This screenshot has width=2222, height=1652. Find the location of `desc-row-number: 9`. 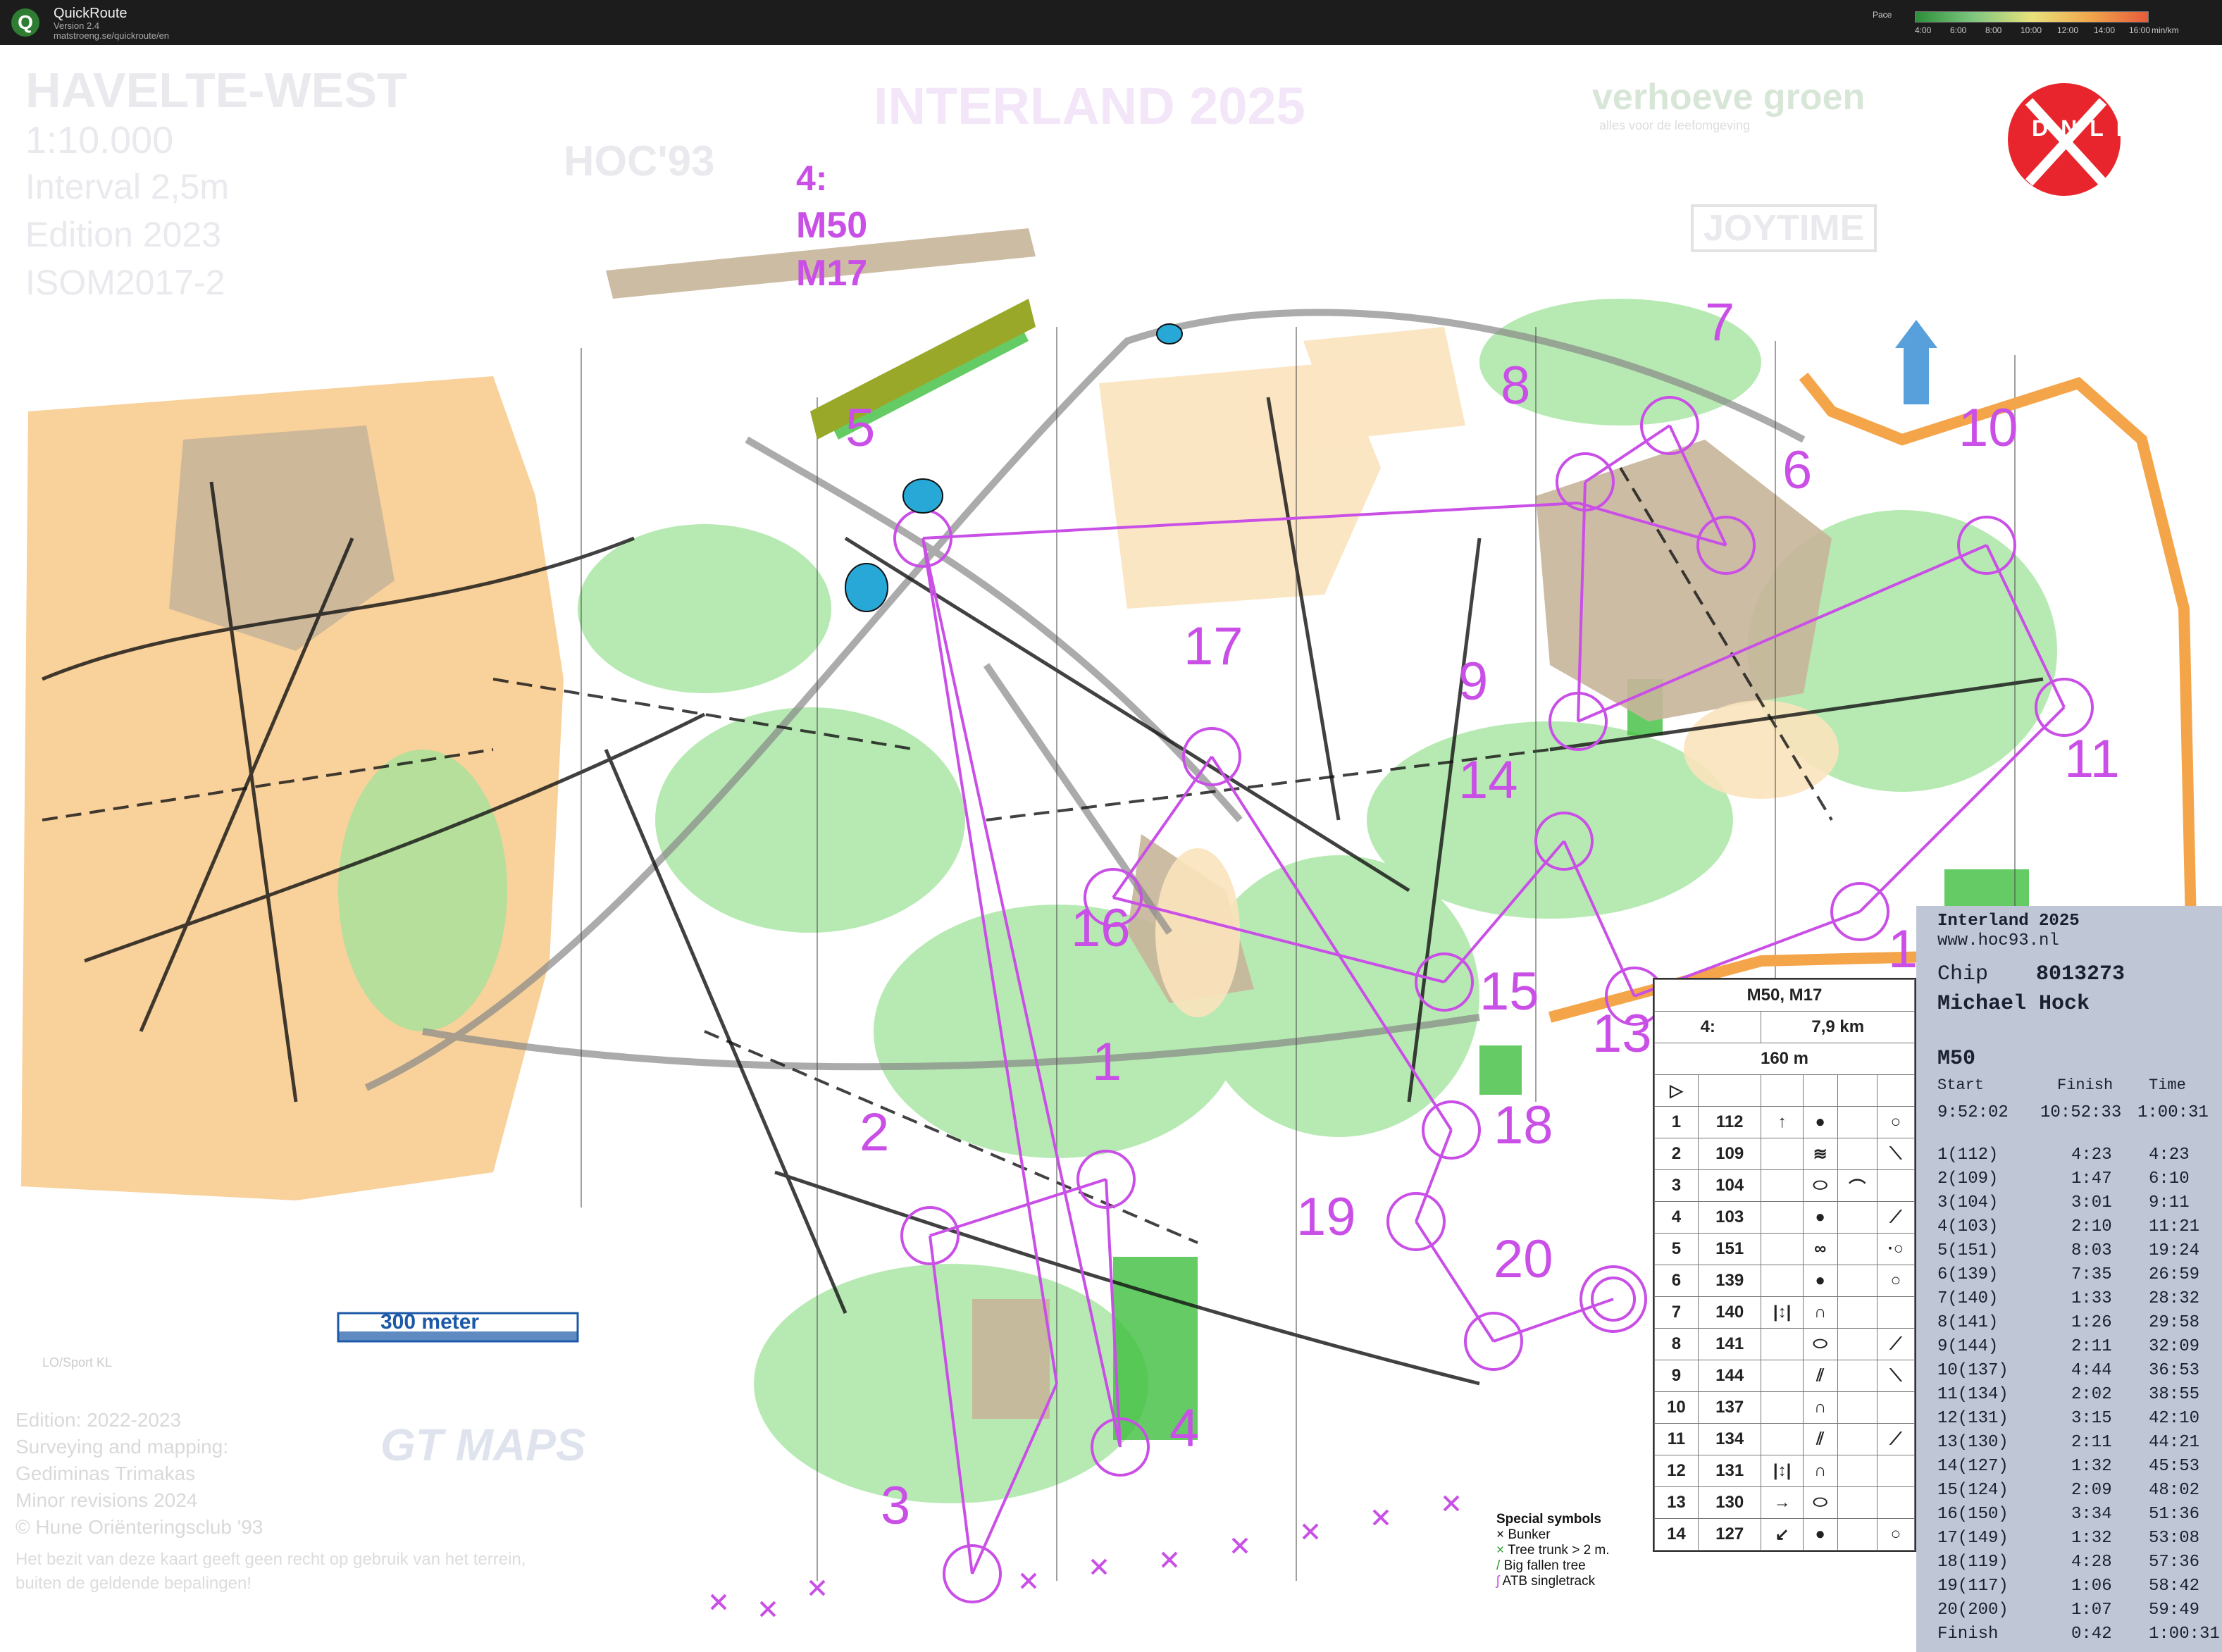

desc-row-number: 9 is located at coordinates (1677, 1376).